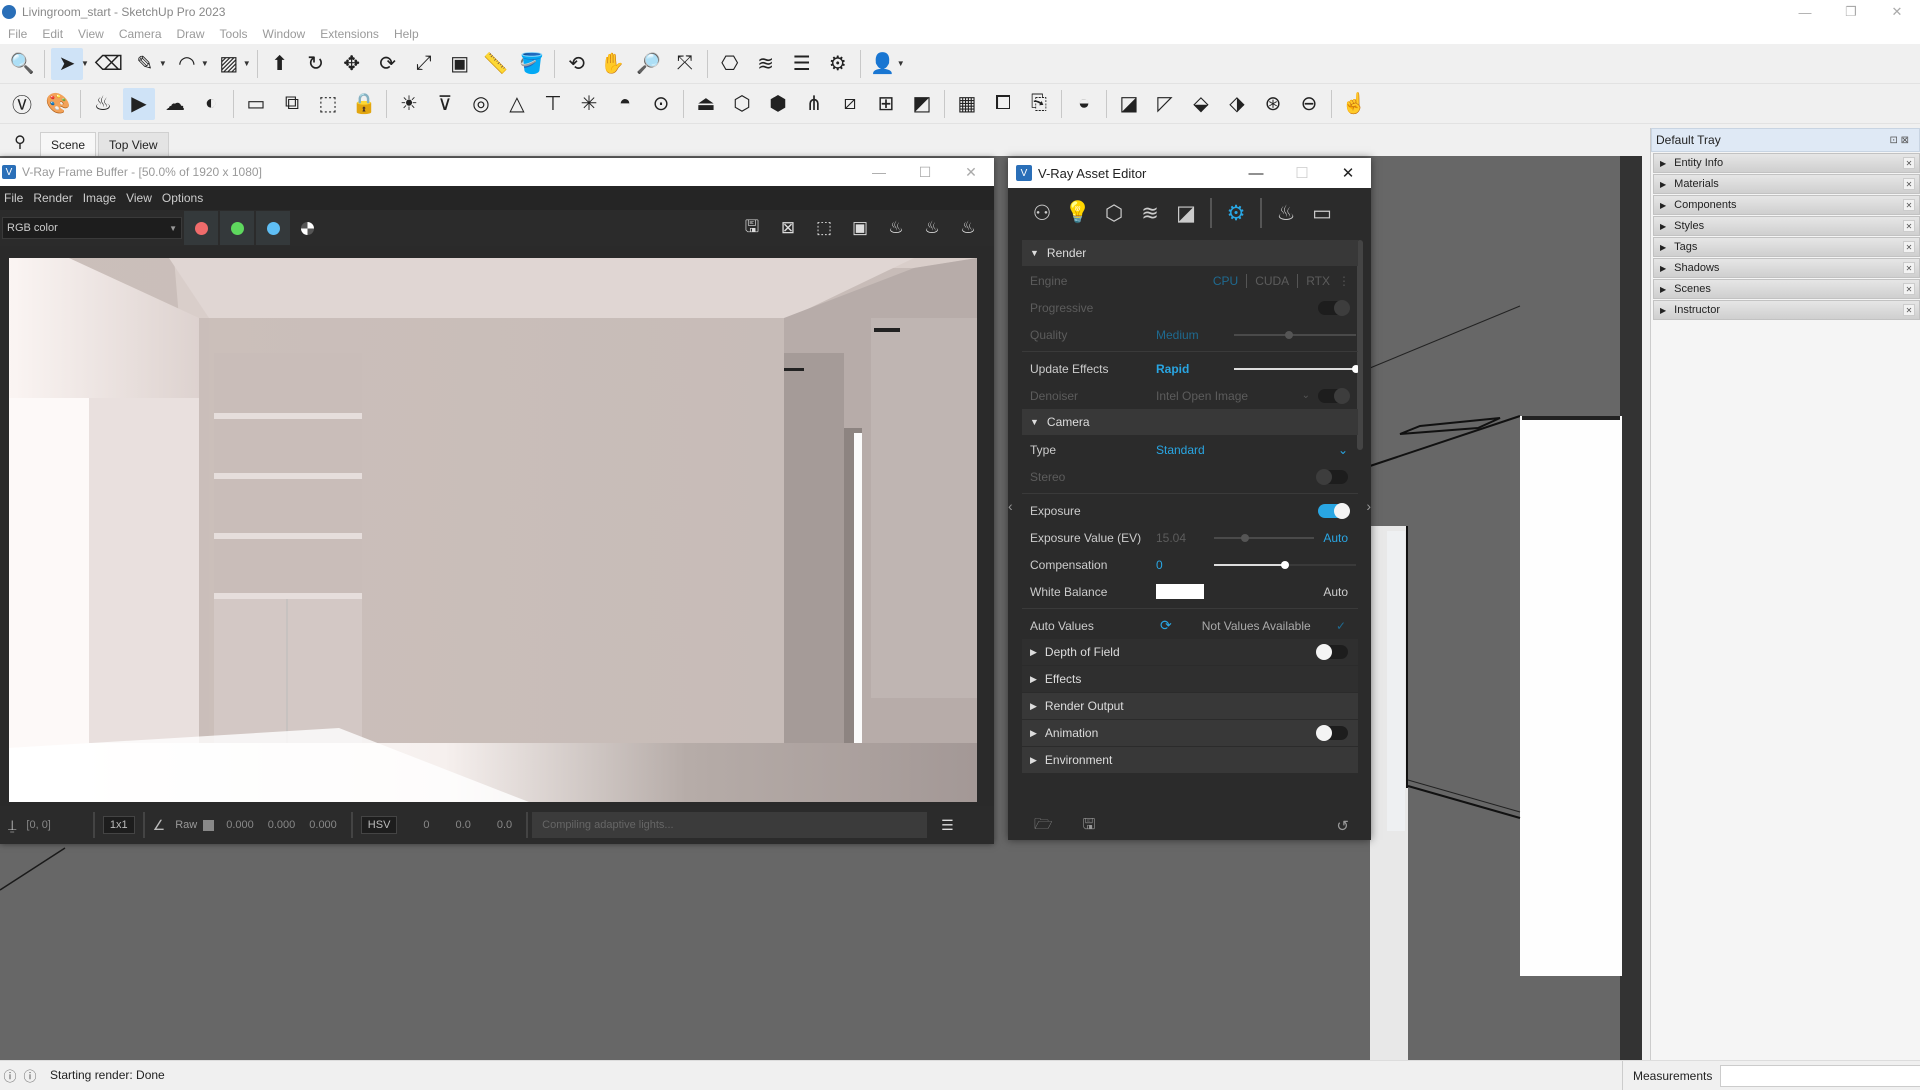 The height and width of the screenshot is (1090, 1920). What do you see at coordinates (1343, 450) in the screenshot?
I see `chevron-down-icon: ⌄` at bounding box center [1343, 450].